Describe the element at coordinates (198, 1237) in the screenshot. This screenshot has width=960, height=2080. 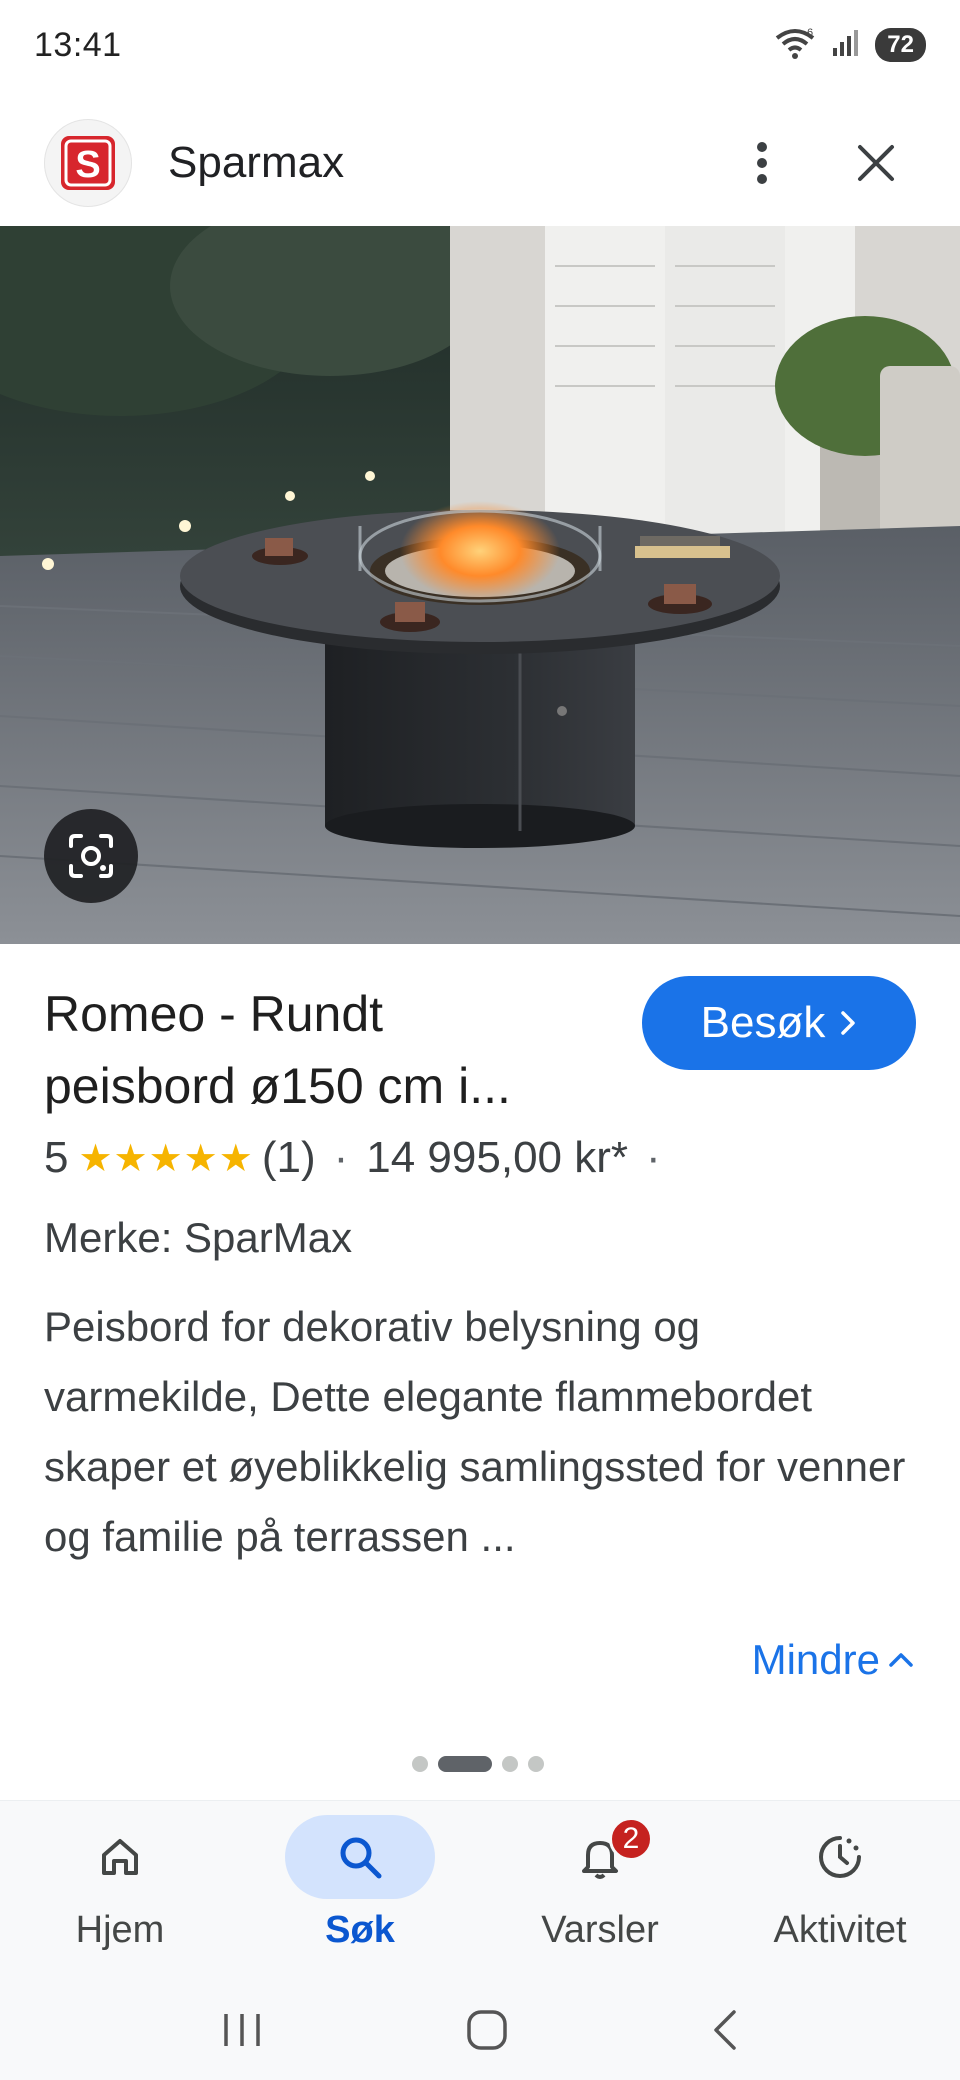
I see `product-brand: Merke: SparMax` at that location.